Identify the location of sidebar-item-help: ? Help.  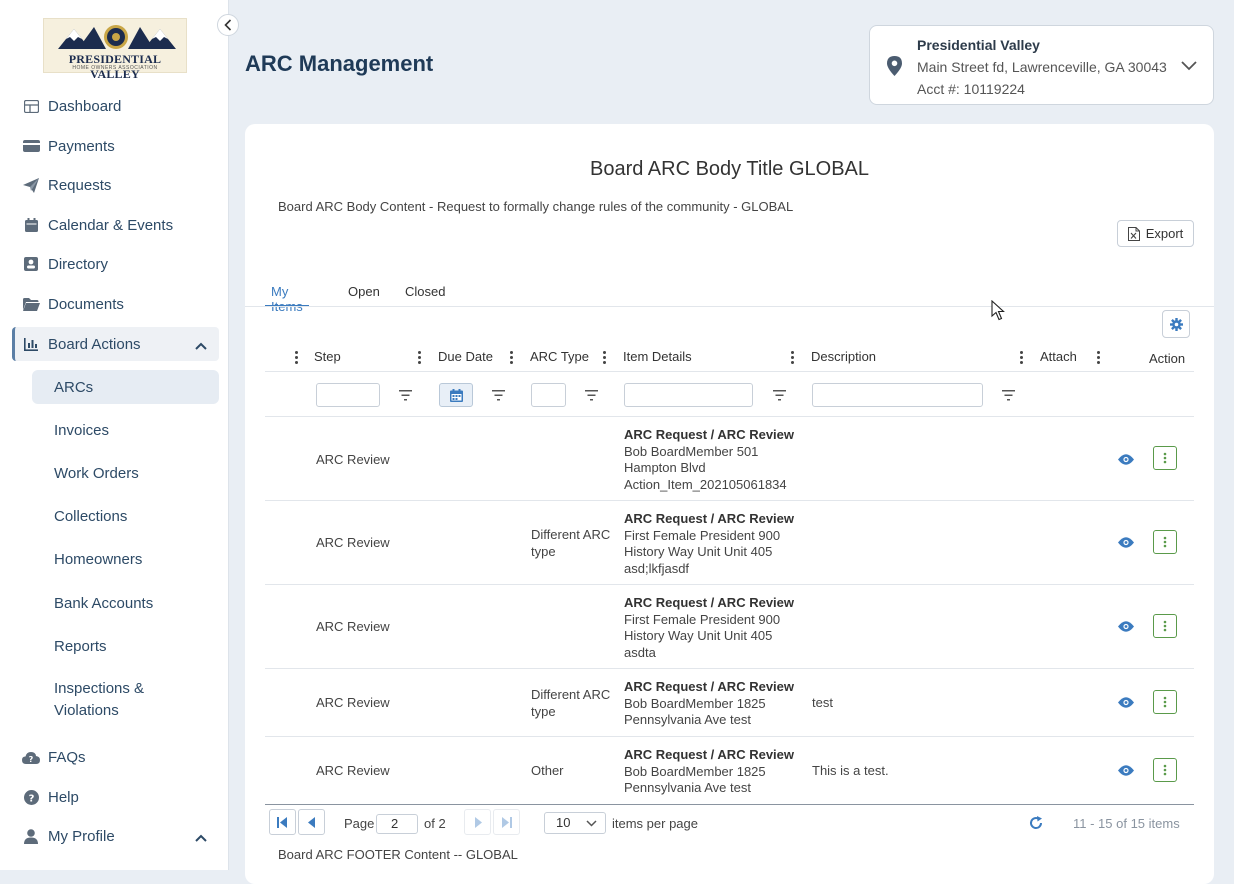
(115, 797).